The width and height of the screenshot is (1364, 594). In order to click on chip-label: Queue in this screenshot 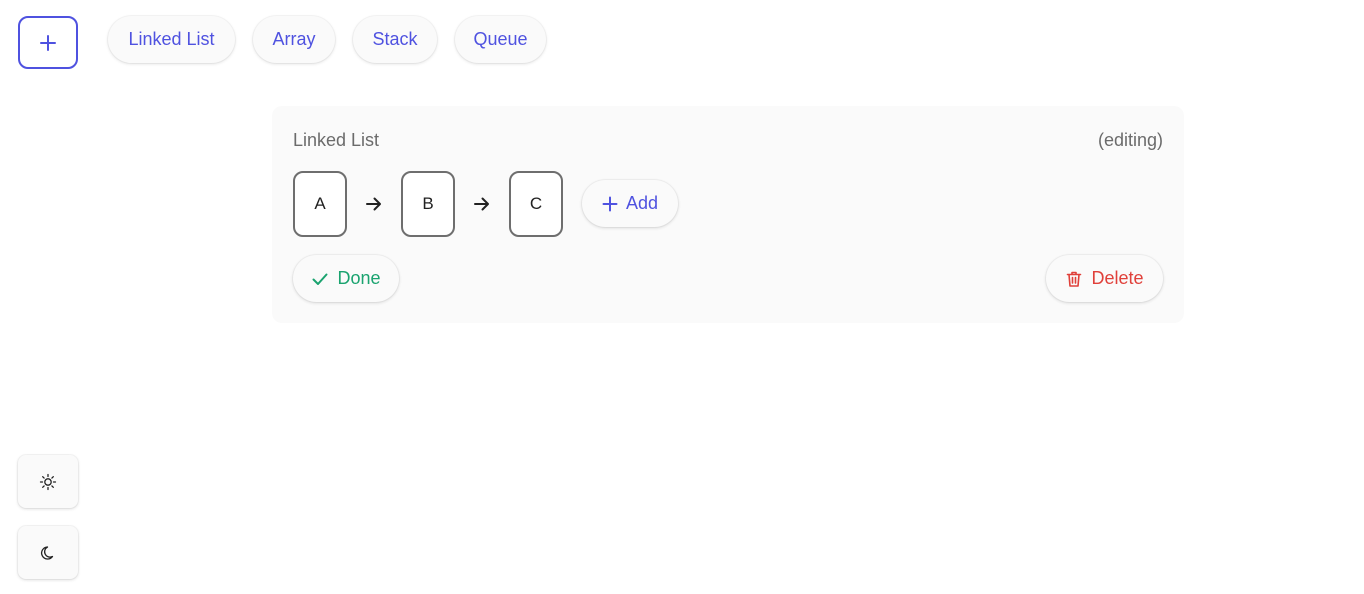, I will do `click(500, 39)`.